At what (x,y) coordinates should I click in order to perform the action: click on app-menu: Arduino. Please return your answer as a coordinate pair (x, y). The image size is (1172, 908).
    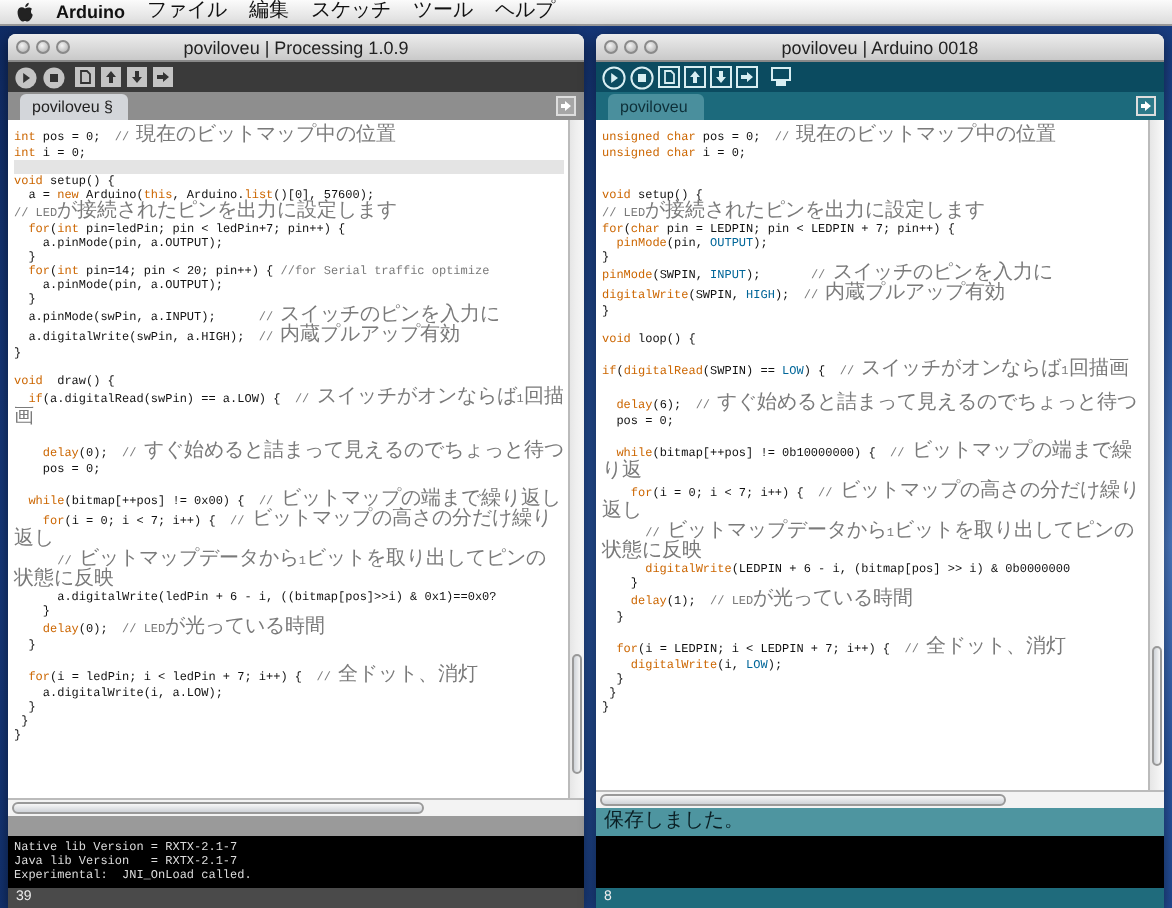
    Looking at the image, I should click on (90, 12).